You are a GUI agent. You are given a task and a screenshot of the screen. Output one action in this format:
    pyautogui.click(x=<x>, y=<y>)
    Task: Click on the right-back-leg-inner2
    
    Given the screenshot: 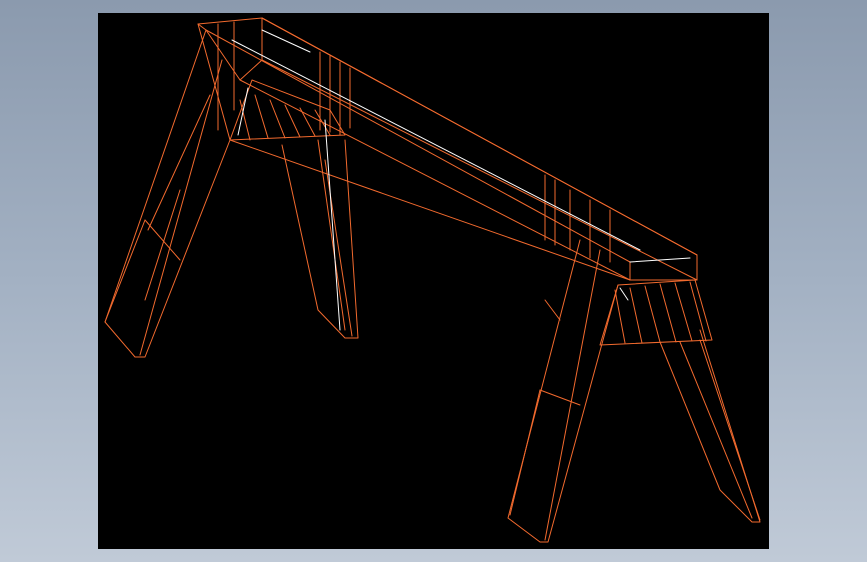 What is the action you would take?
    pyautogui.click(x=730, y=430)
    